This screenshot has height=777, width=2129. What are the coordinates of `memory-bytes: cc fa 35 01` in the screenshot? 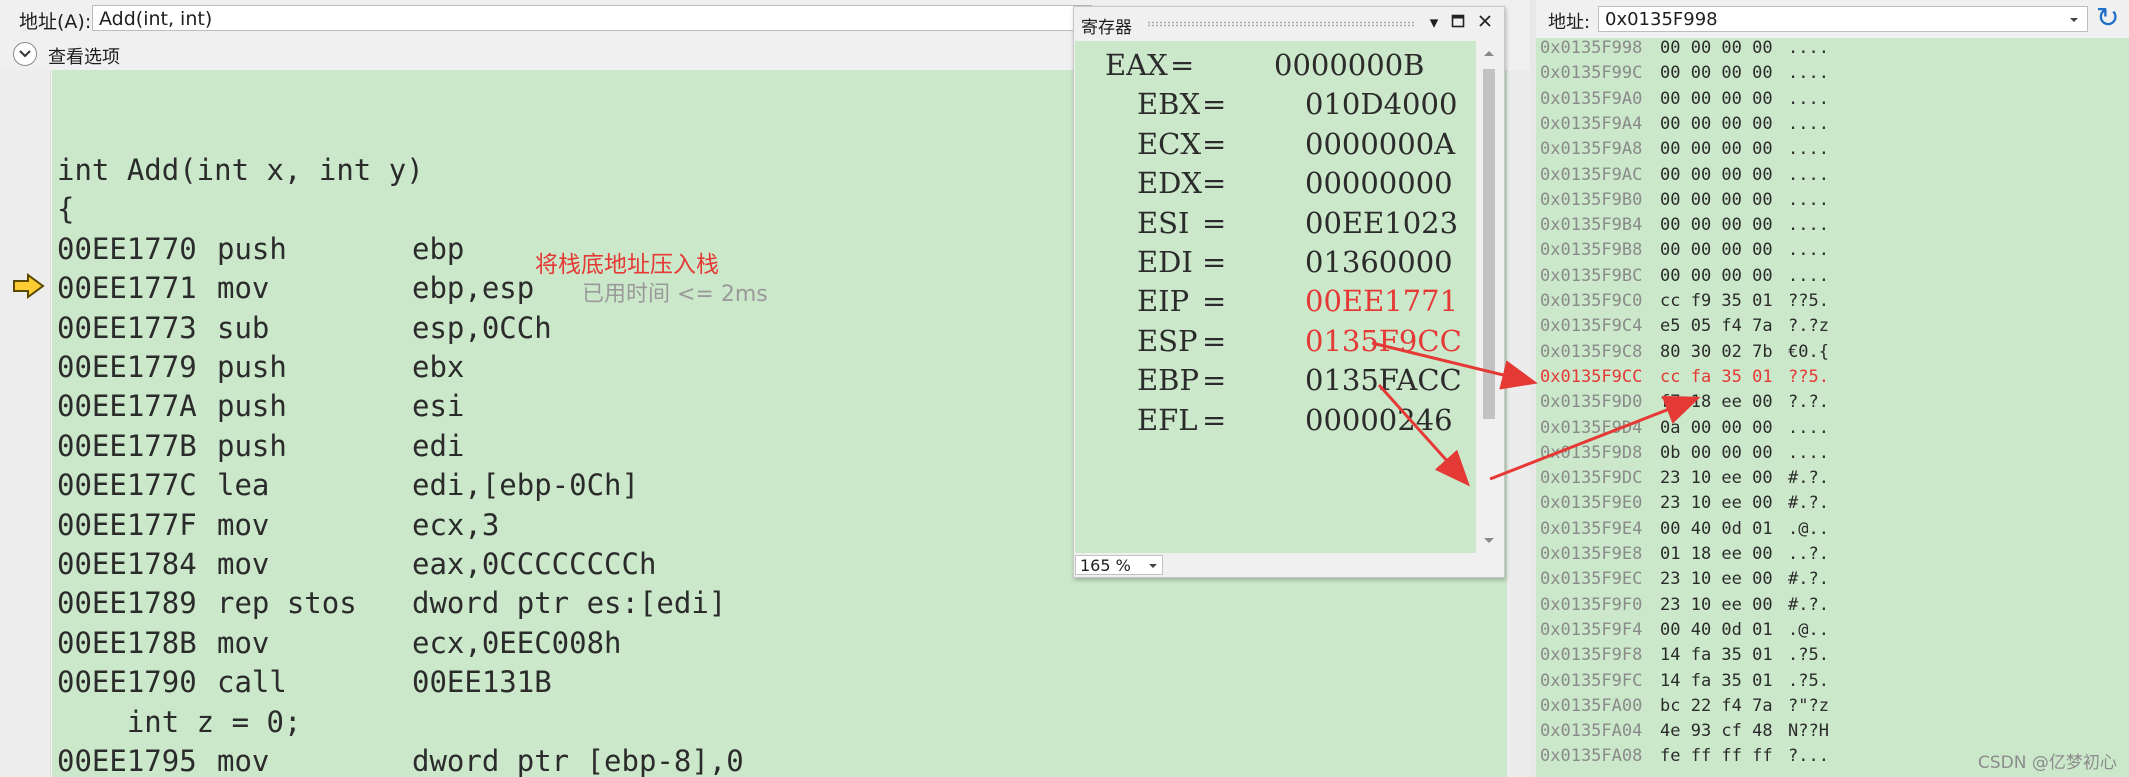 It's located at (1716, 377).